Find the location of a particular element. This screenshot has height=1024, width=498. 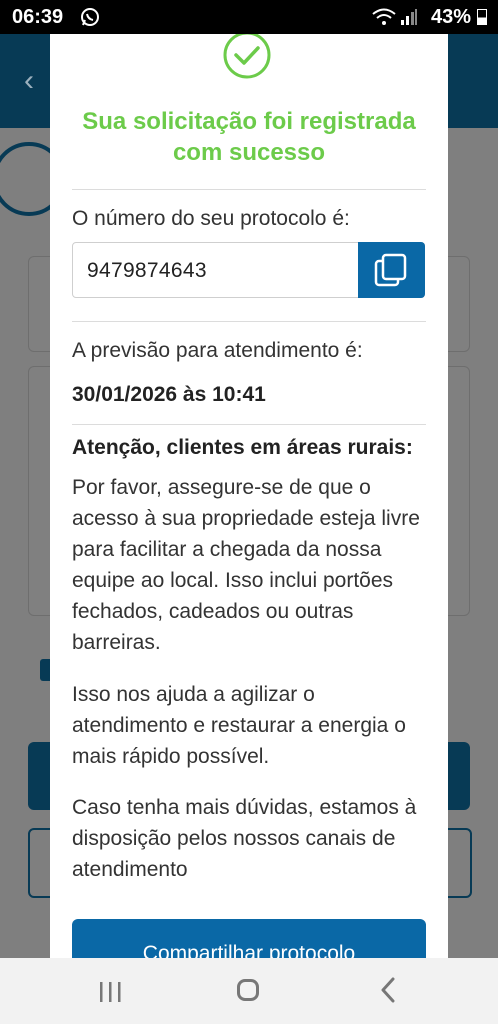

back-icon is located at coordinates (388, 990).